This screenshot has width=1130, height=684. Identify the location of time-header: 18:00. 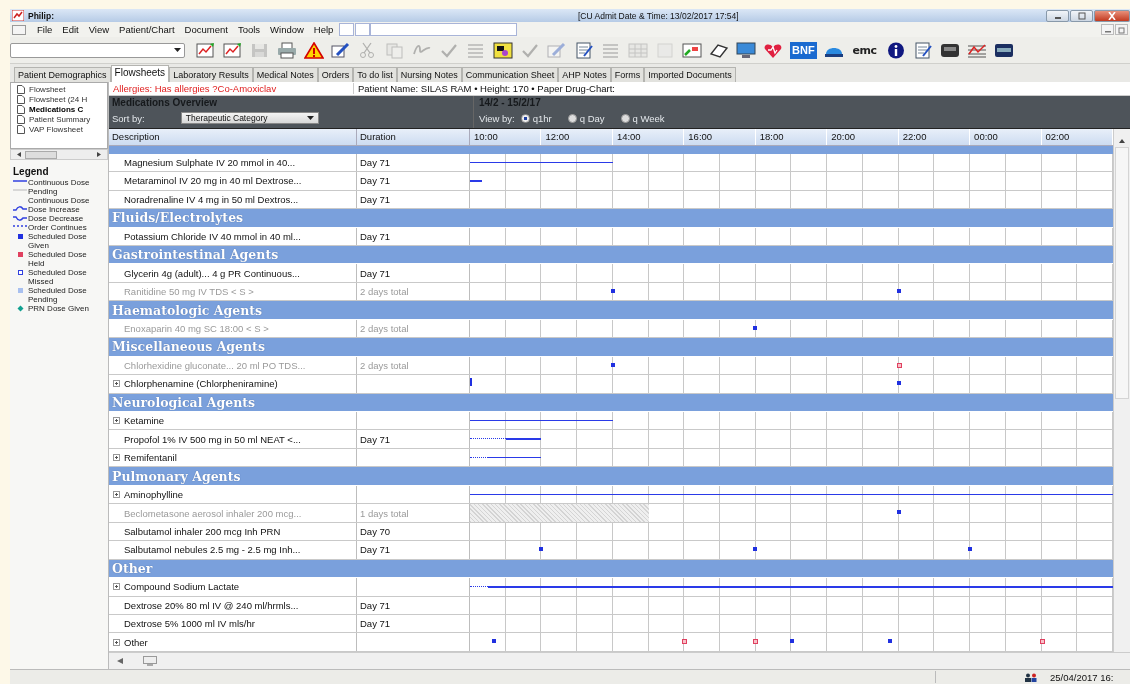
(791, 137).